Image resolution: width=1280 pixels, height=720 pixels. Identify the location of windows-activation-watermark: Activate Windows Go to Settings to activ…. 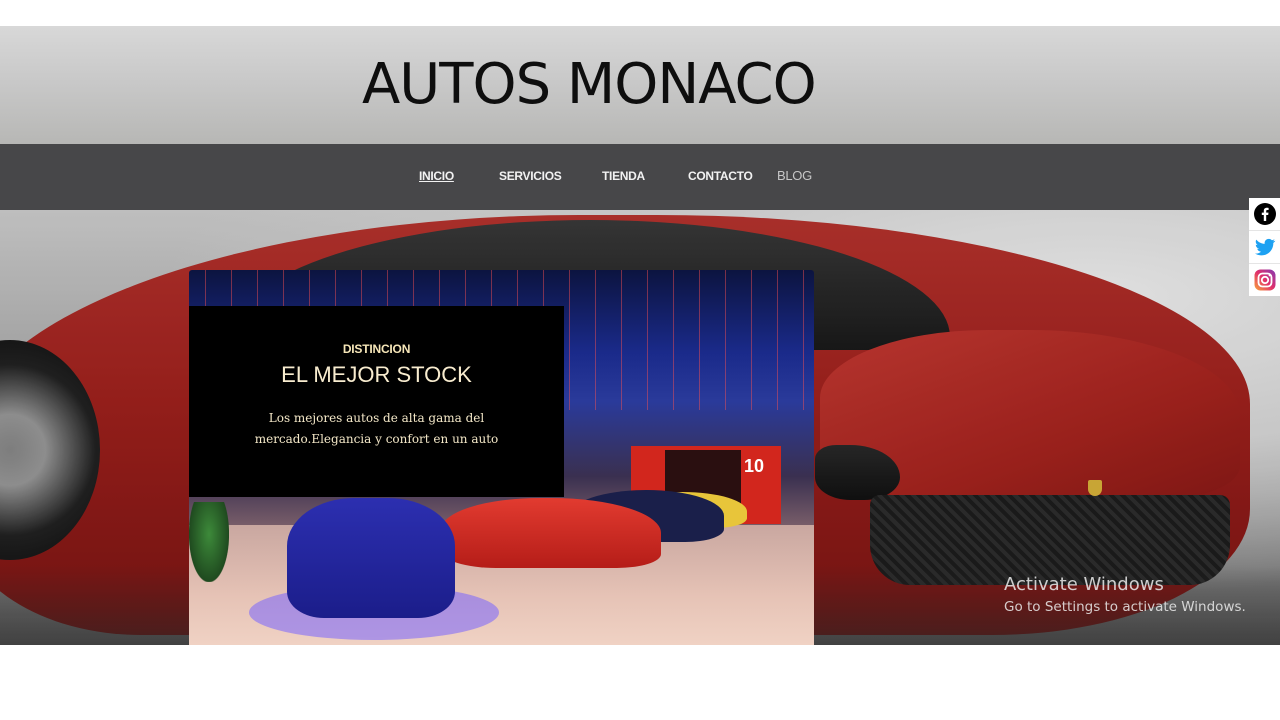
(1125, 595).